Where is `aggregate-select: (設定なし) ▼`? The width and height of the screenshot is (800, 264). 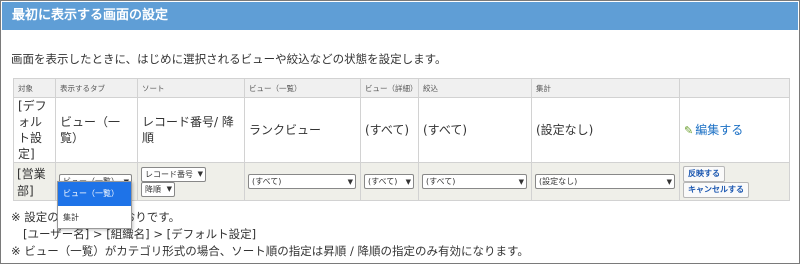 aggregate-select: (設定なし) ▼ is located at coordinates (605, 181).